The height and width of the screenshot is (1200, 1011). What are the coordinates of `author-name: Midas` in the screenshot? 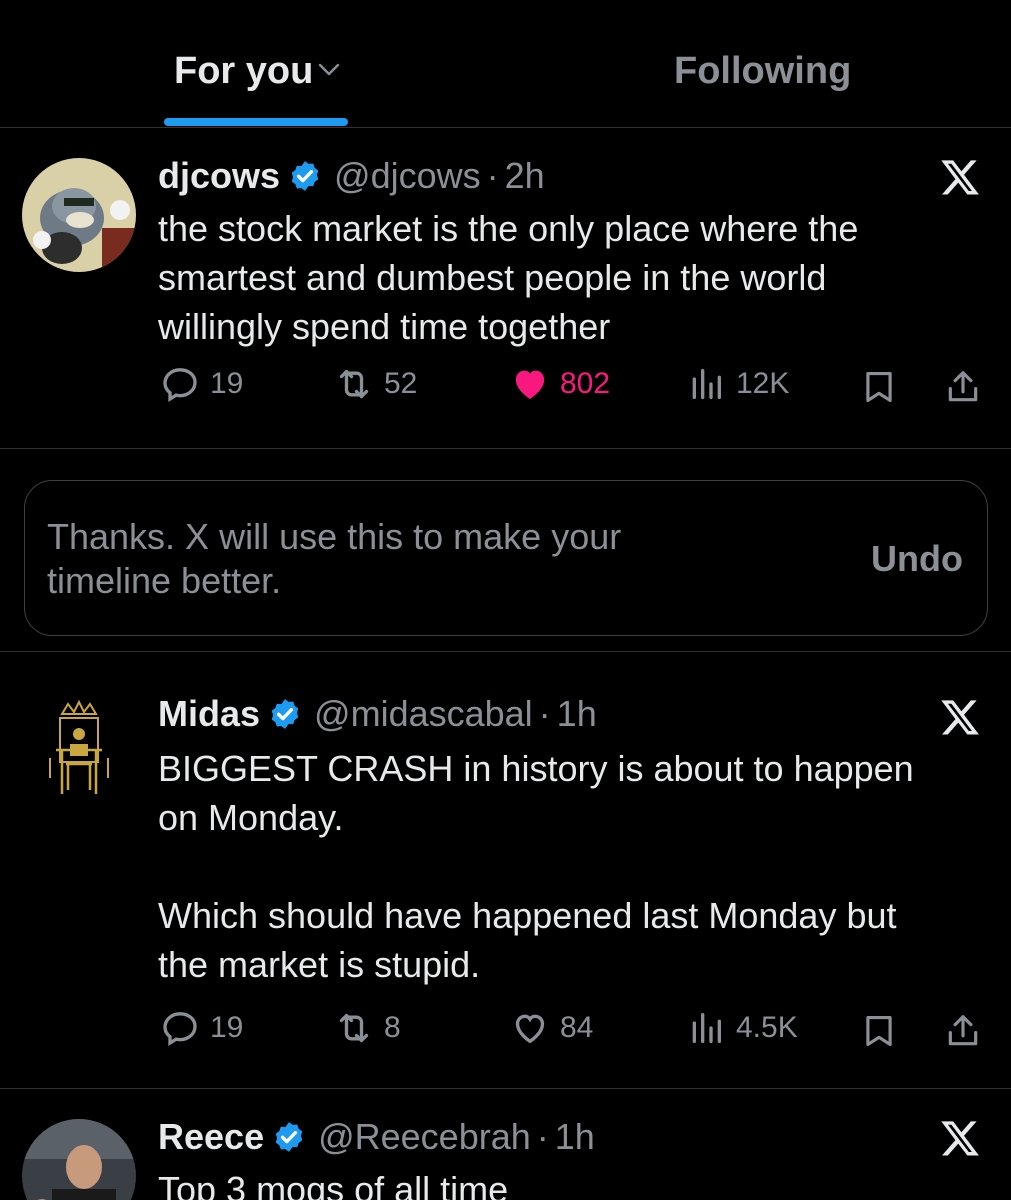 It's located at (209, 714).